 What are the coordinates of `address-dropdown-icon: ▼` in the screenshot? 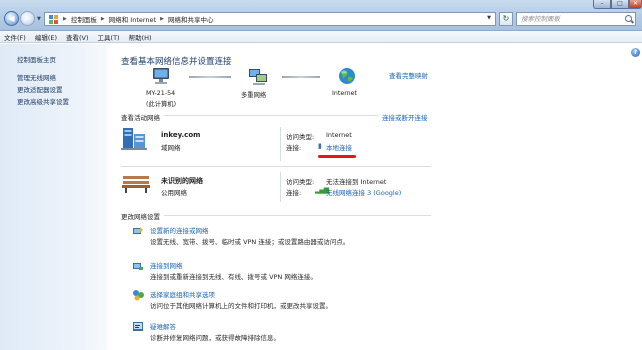 It's located at (489, 19).